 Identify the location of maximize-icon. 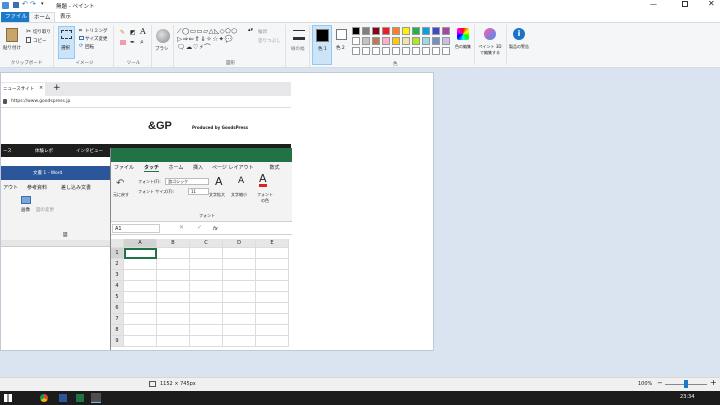
(685, 4).